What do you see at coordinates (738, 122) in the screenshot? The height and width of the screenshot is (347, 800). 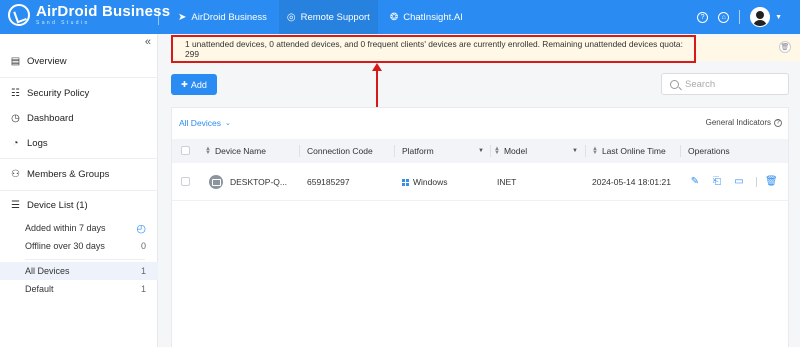 I see `general-indicators-label: General Indicators` at bounding box center [738, 122].